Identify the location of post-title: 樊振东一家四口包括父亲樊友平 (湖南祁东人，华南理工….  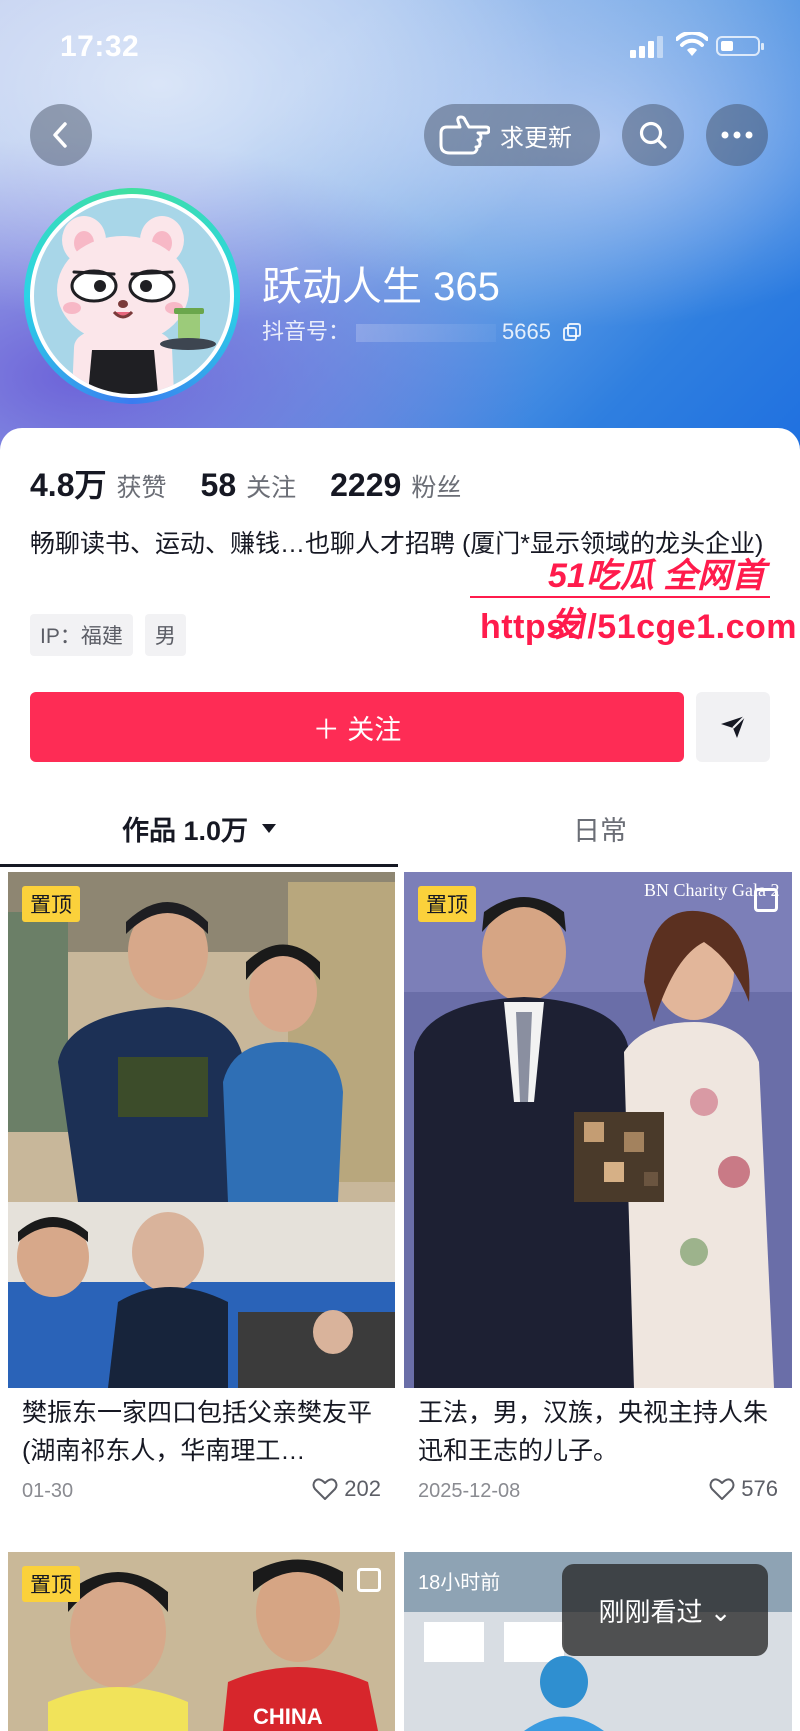
(197, 1432).